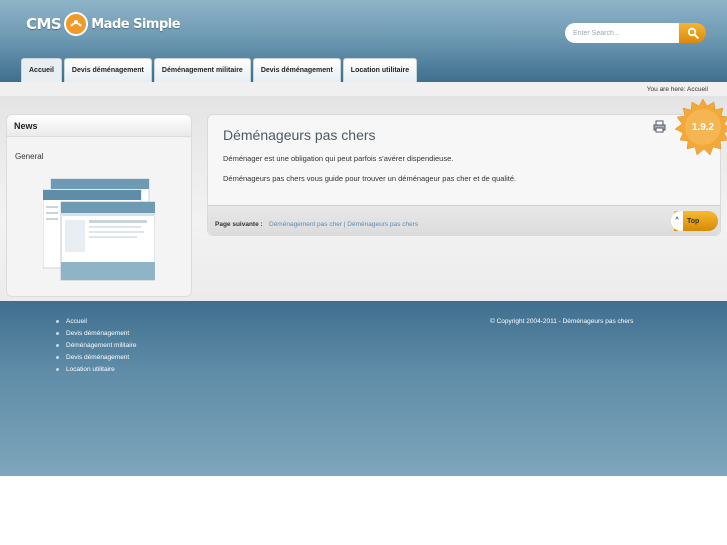  Describe the element at coordinates (96, 321) in the screenshot. I see `footer-nav-item: Accueil` at that location.